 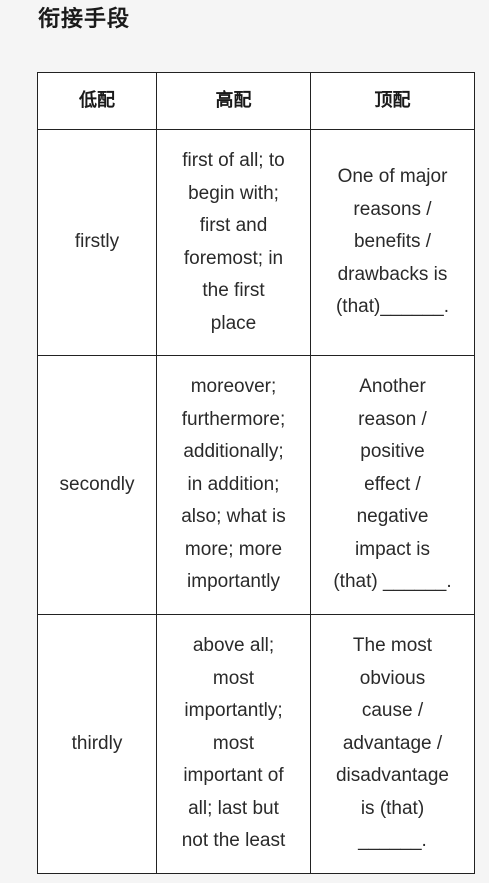 What do you see at coordinates (84, 19) in the screenshot?
I see `page-title: 衔接手段` at bounding box center [84, 19].